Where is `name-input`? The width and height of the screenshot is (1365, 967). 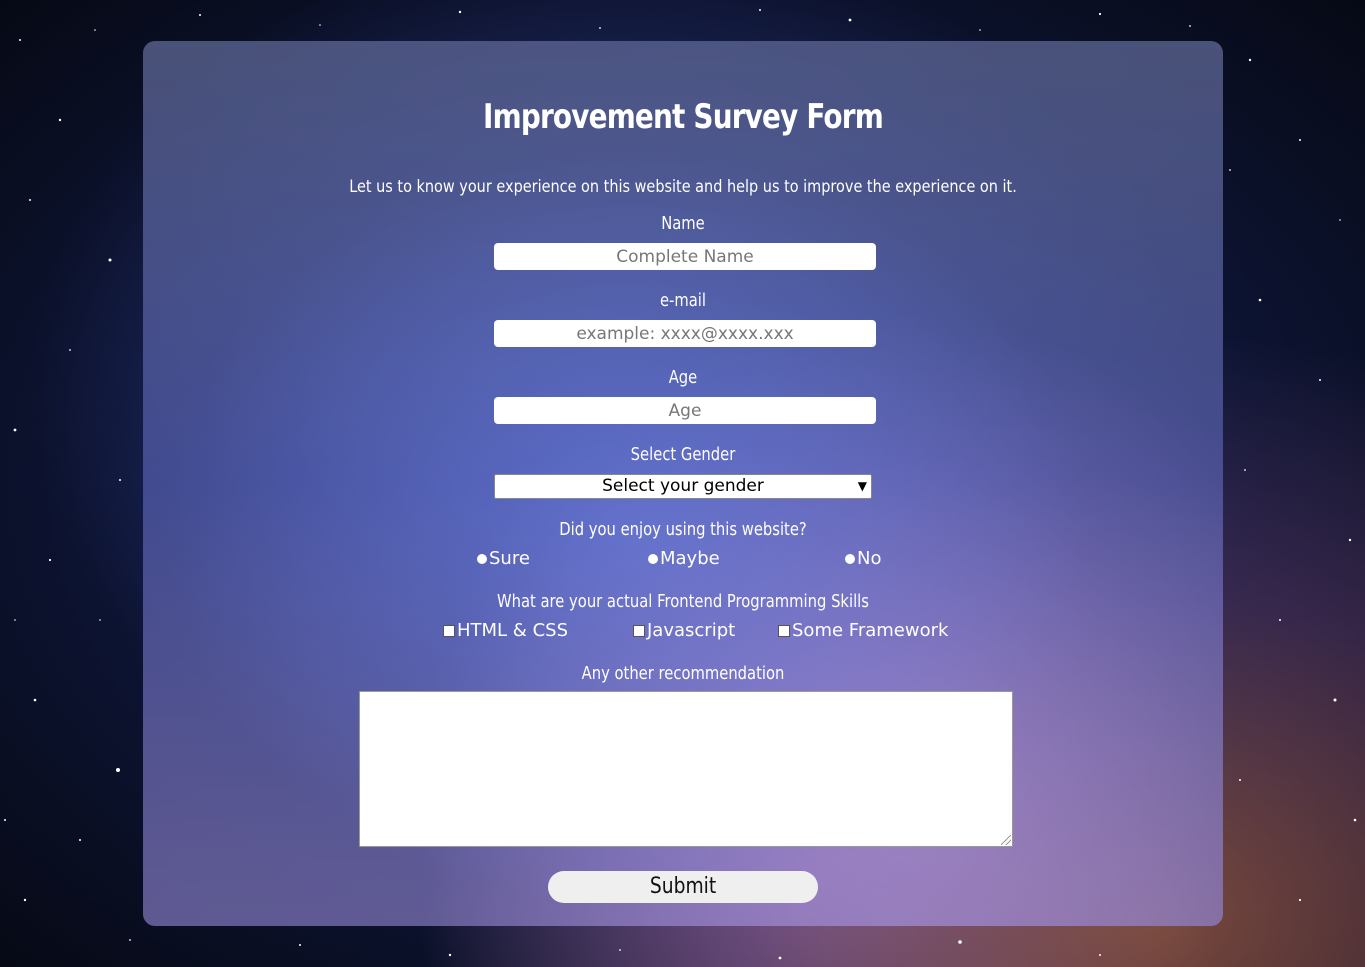 name-input is located at coordinates (685, 256).